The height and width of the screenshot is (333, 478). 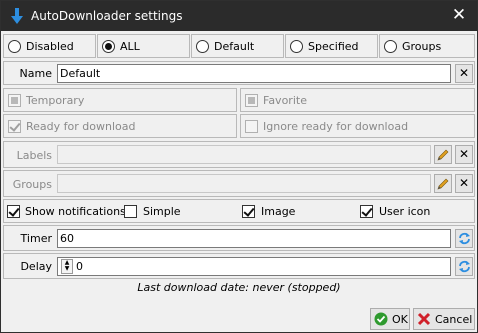 What do you see at coordinates (143, 46) in the screenshot?
I see `radio-all: ALL` at bounding box center [143, 46].